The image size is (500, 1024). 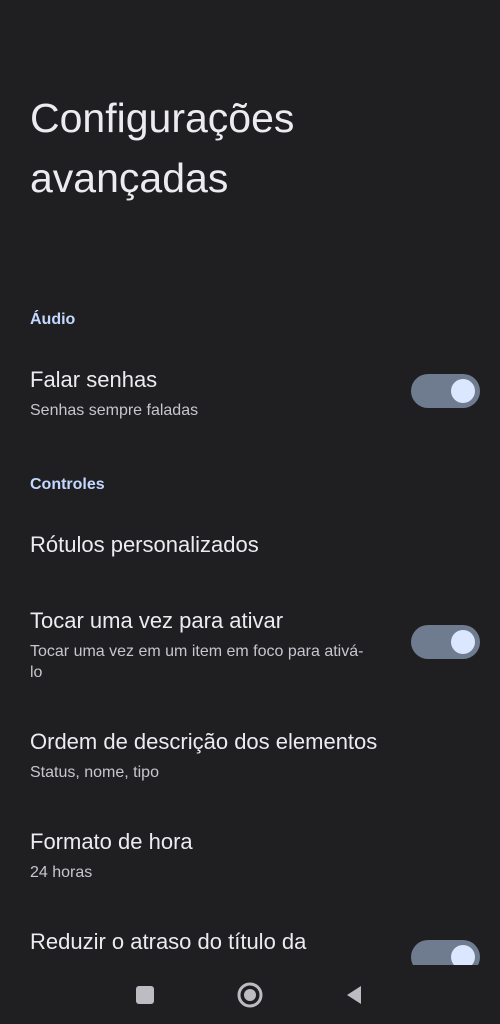 I want to click on section-header-controls: Controles, so click(x=67, y=484).